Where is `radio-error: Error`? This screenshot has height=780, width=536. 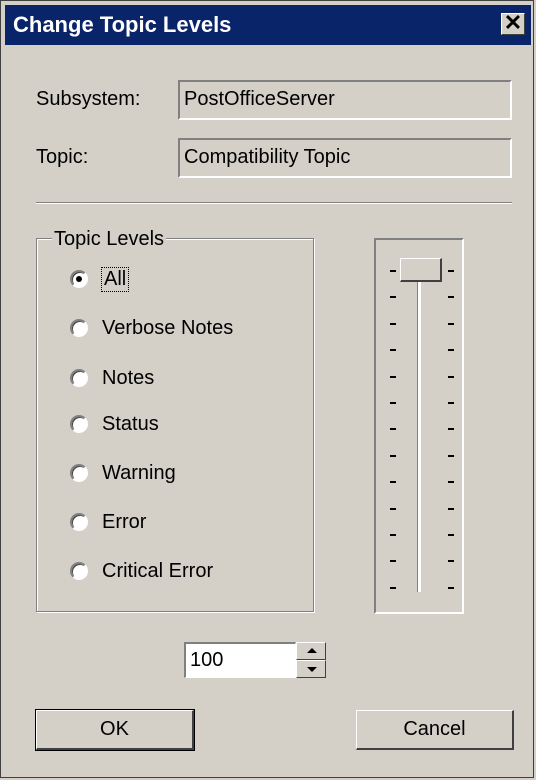
radio-error: Error is located at coordinates (108, 522).